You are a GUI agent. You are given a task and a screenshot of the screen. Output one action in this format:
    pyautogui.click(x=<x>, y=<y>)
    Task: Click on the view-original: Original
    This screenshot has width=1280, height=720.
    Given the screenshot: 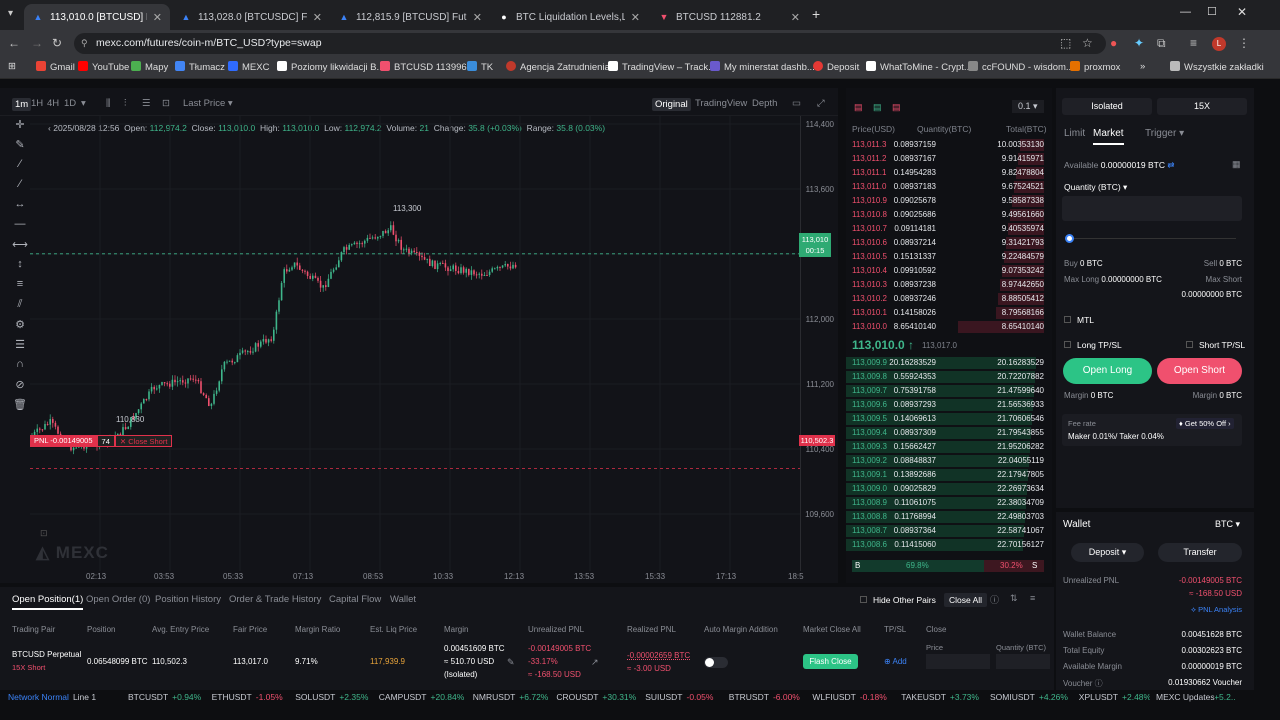 What is the action you would take?
    pyautogui.click(x=671, y=104)
    